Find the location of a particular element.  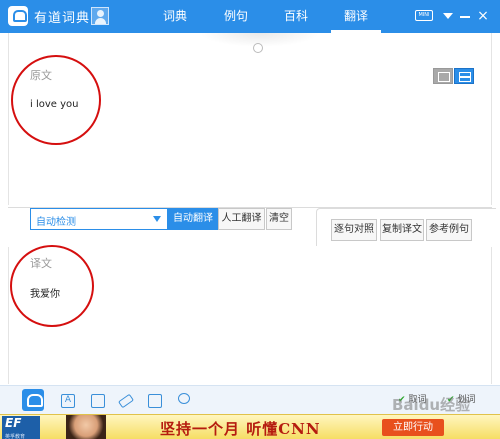

tab-encyclopedia: 百科 is located at coordinates (296, 16).